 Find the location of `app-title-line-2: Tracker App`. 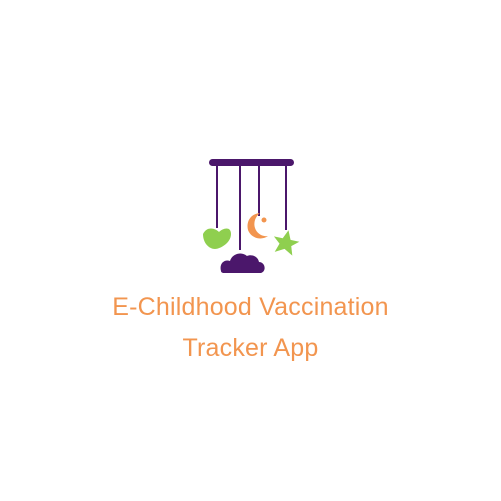

app-title-line-2: Tracker App is located at coordinates (250, 348).